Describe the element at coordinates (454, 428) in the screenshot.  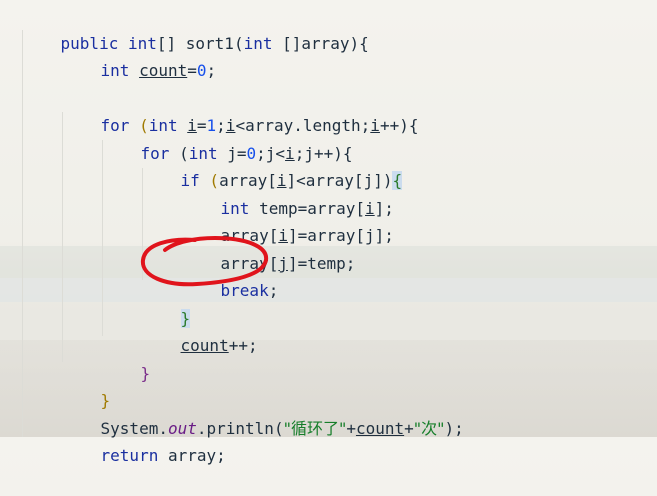
I see `code-text: );` at that location.